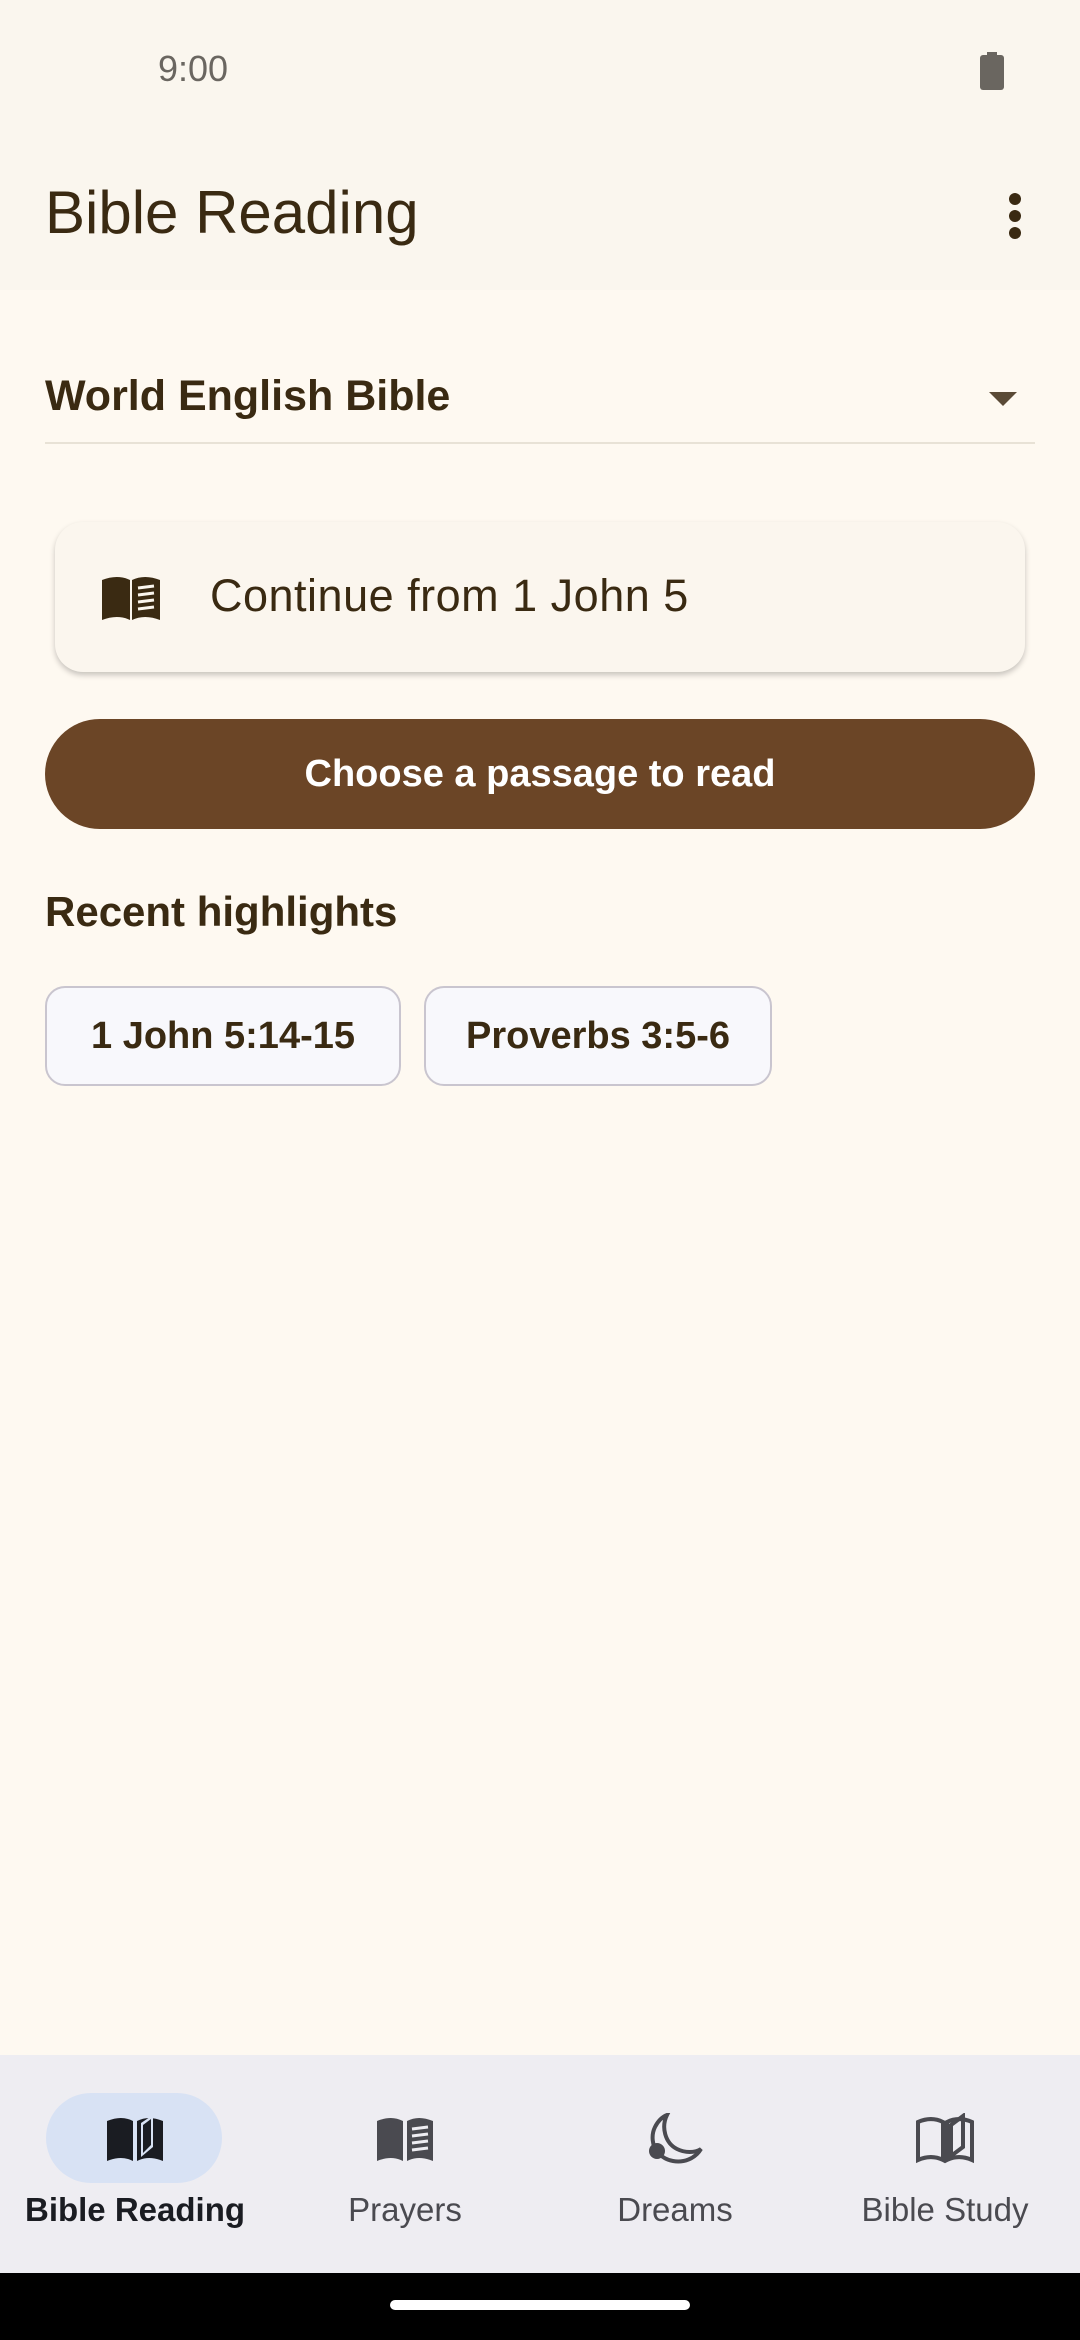  What do you see at coordinates (405, 2139) in the screenshot?
I see `book-icon` at bounding box center [405, 2139].